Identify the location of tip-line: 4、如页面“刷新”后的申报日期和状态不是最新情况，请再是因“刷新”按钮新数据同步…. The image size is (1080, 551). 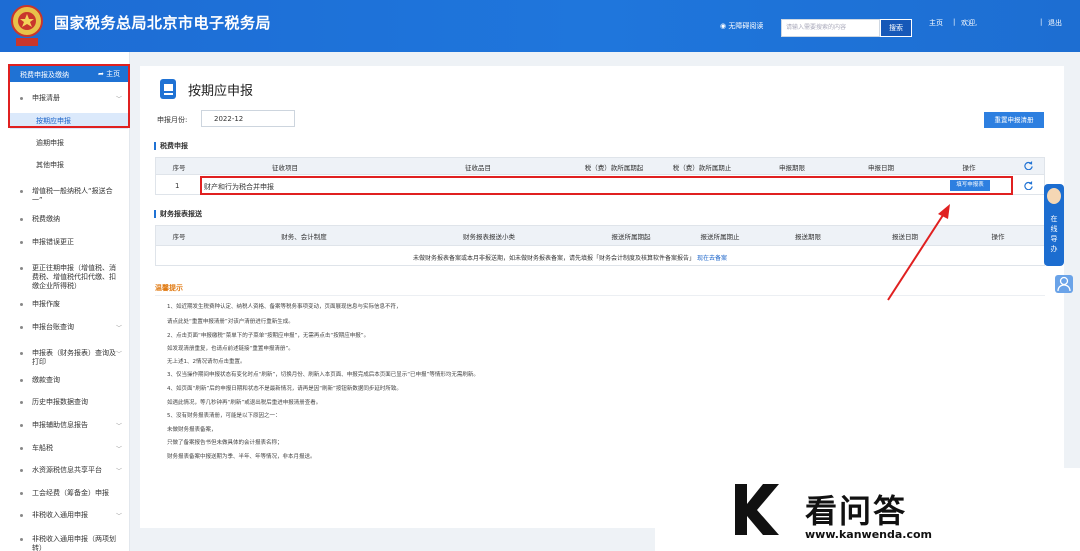
(284, 389).